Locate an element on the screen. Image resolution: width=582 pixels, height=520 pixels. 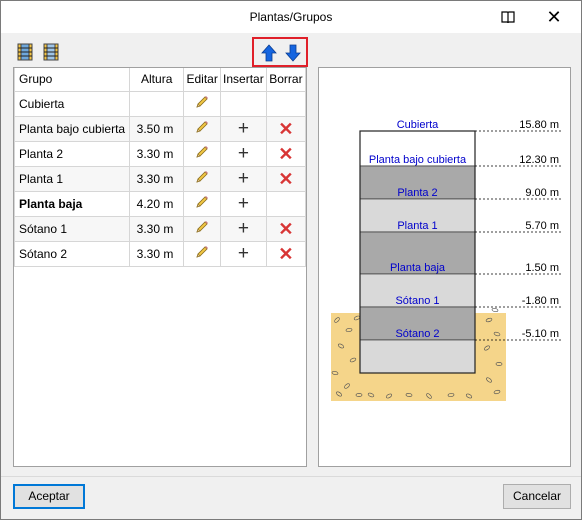
header-editar: Editar is located at coordinates (202, 80).